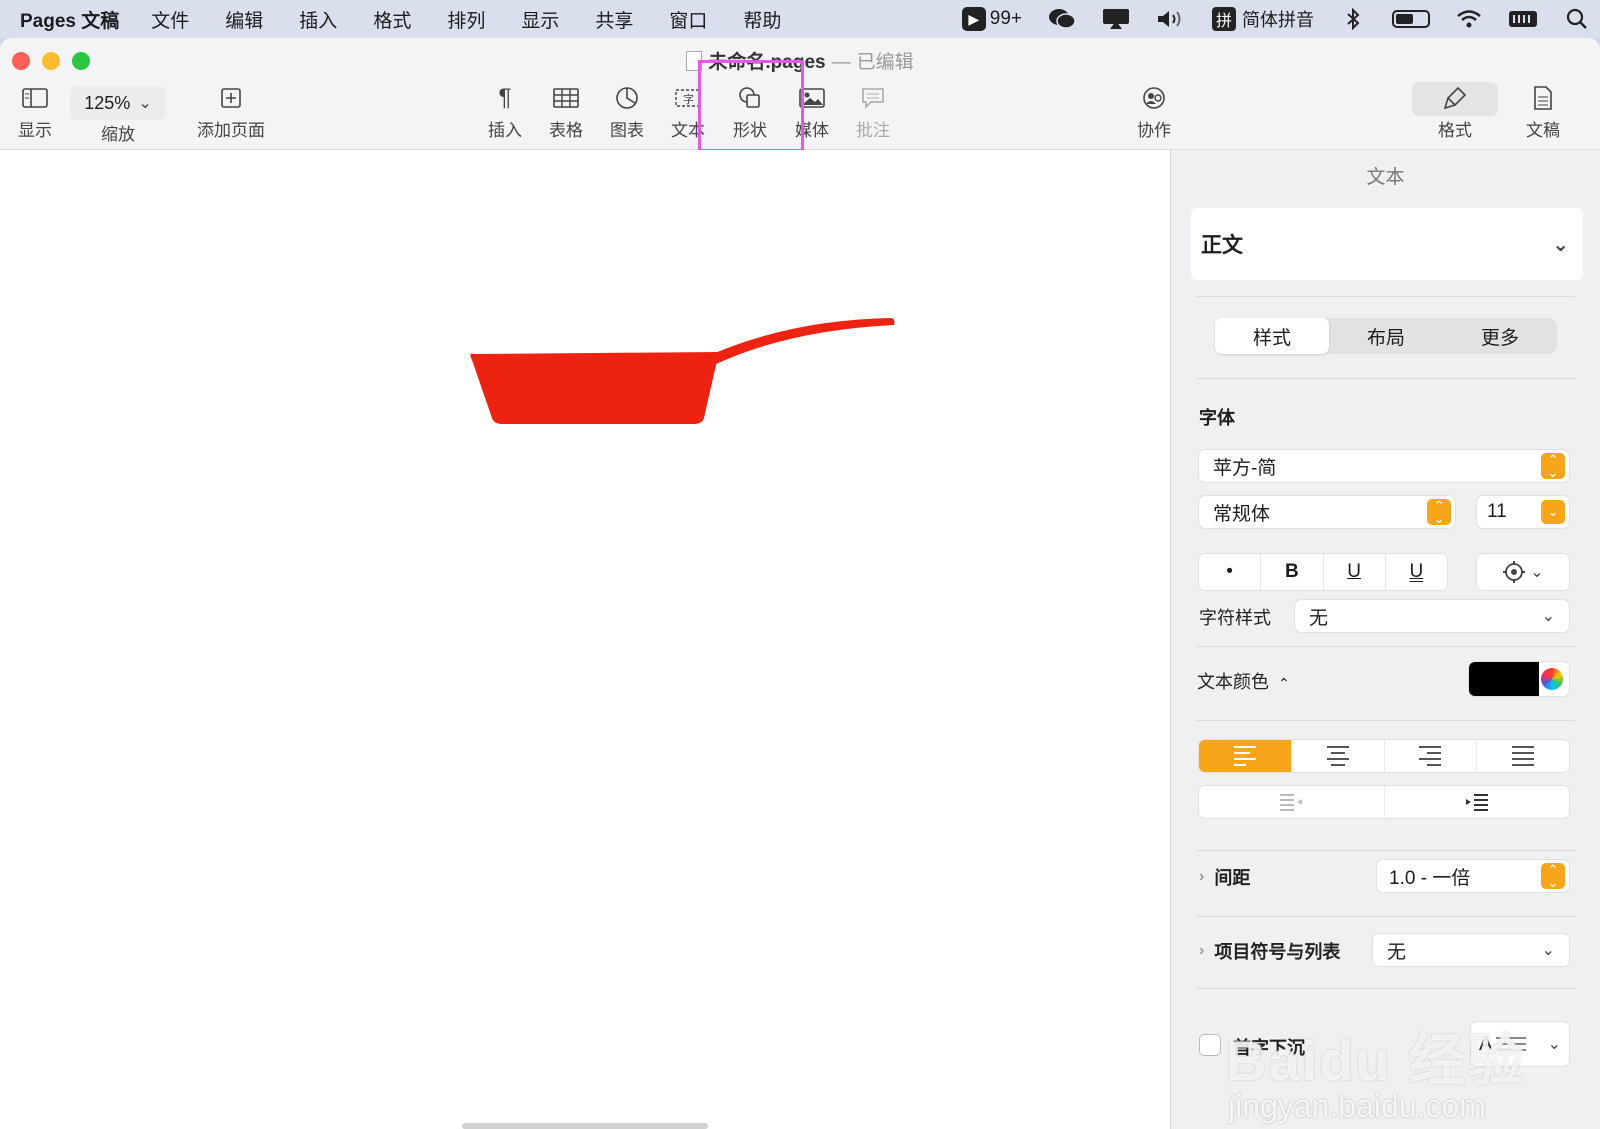 This screenshot has width=1600, height=1129. Describe the element at coordinates (69, 19) in the screenshot. I see `menu-app-name: Pages 文稿` at that location.